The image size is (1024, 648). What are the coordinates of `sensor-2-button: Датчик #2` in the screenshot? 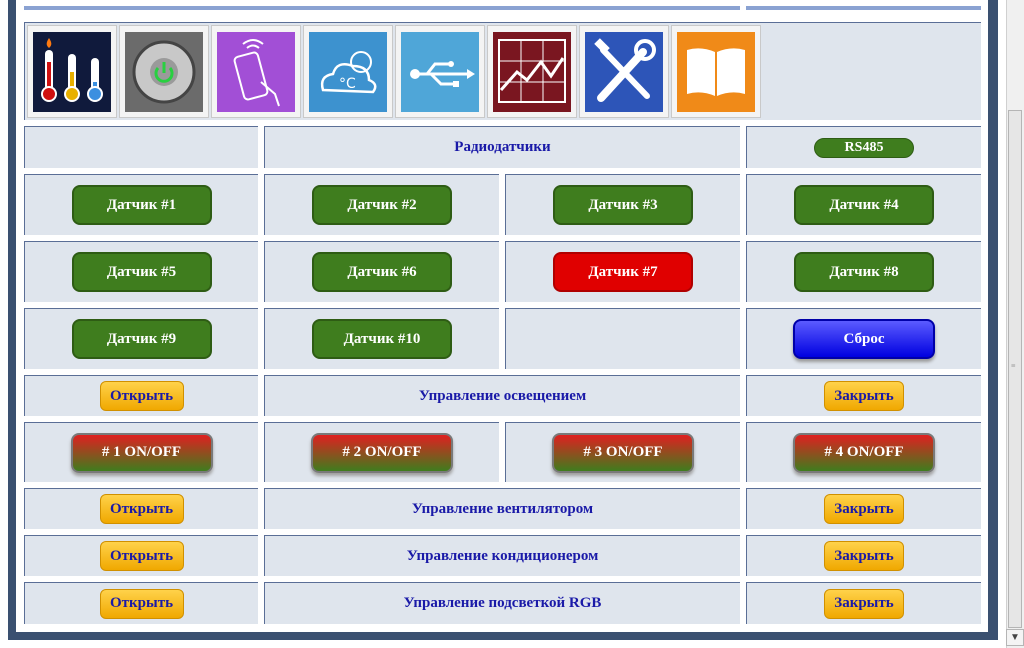 It's located at (382, 205).